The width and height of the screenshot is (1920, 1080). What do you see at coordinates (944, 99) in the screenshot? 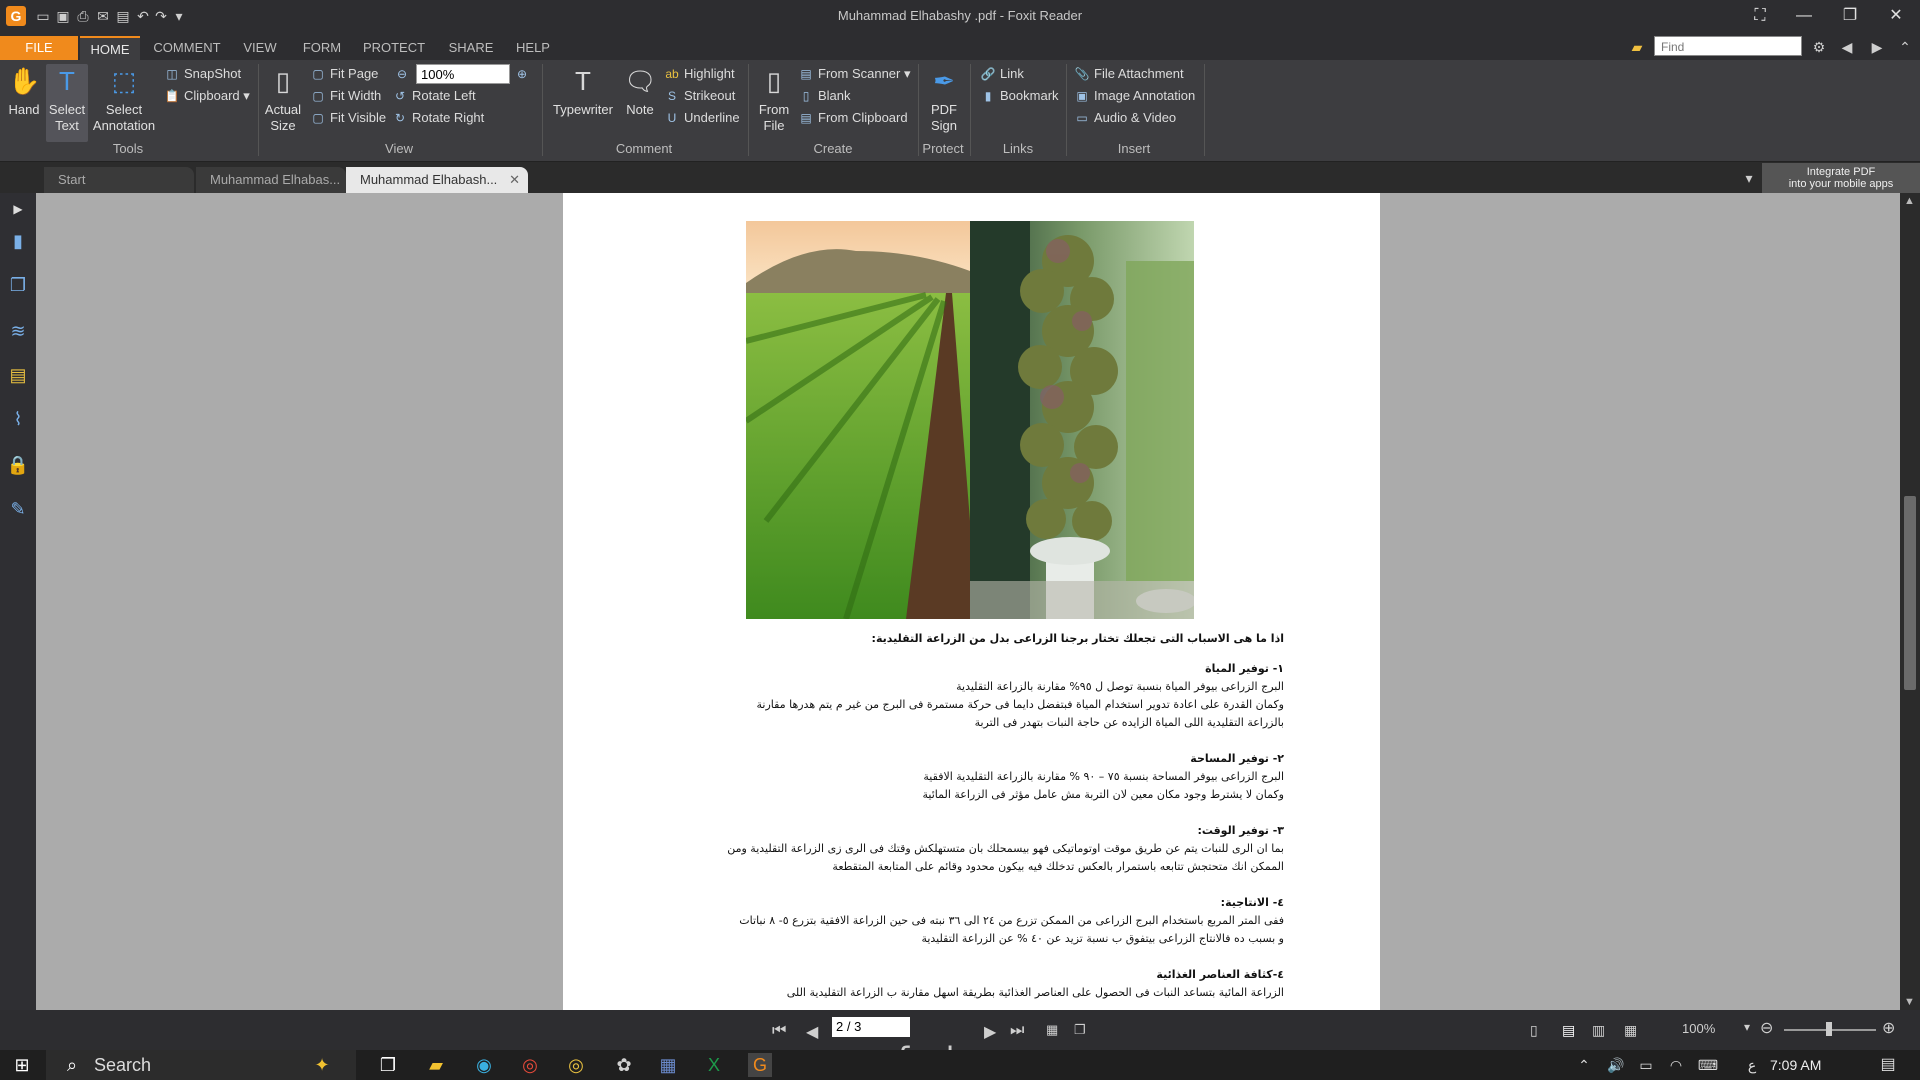
I see `pdf-sign-button: ✒ PDF Sign` at bounding box center [944, 99].